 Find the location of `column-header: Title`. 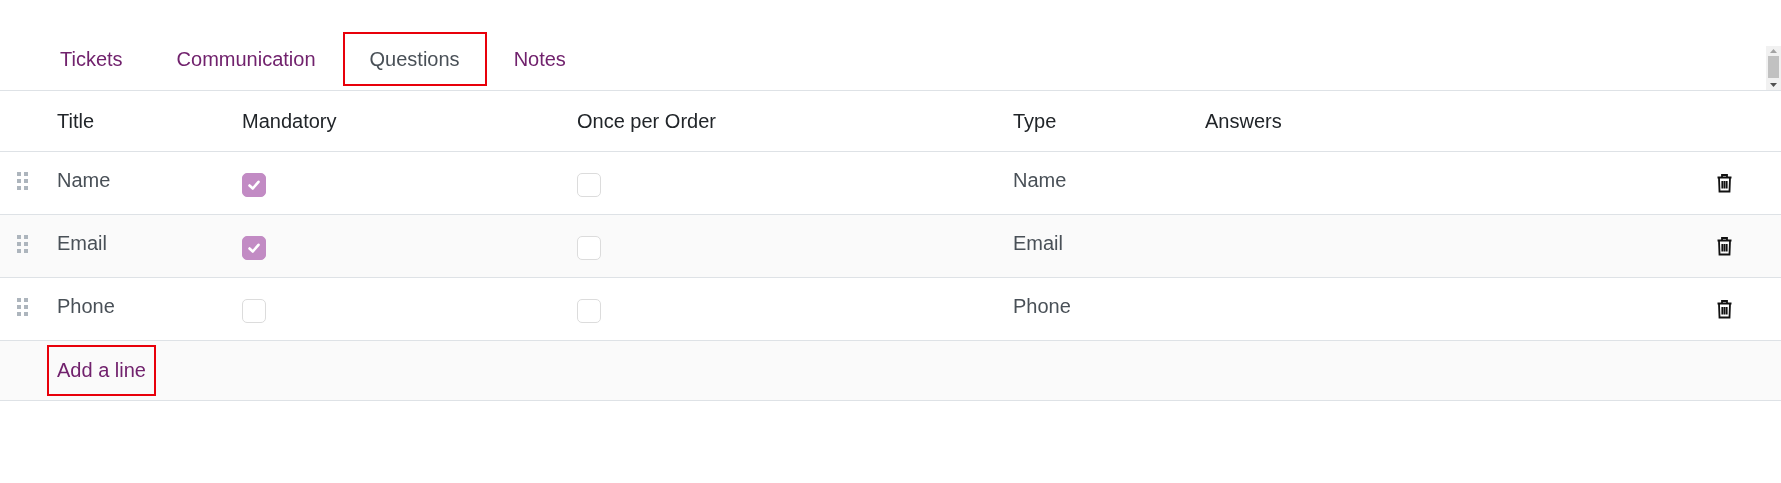

column-header: Title is located at coordinates (76, 121).